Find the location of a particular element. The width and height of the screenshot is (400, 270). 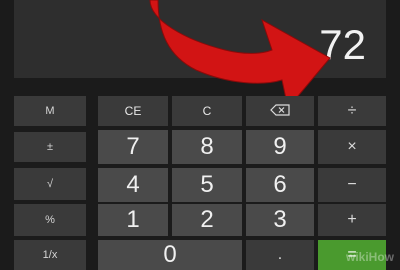

digit-6-button: 6 is located at coordinates (280, 185).